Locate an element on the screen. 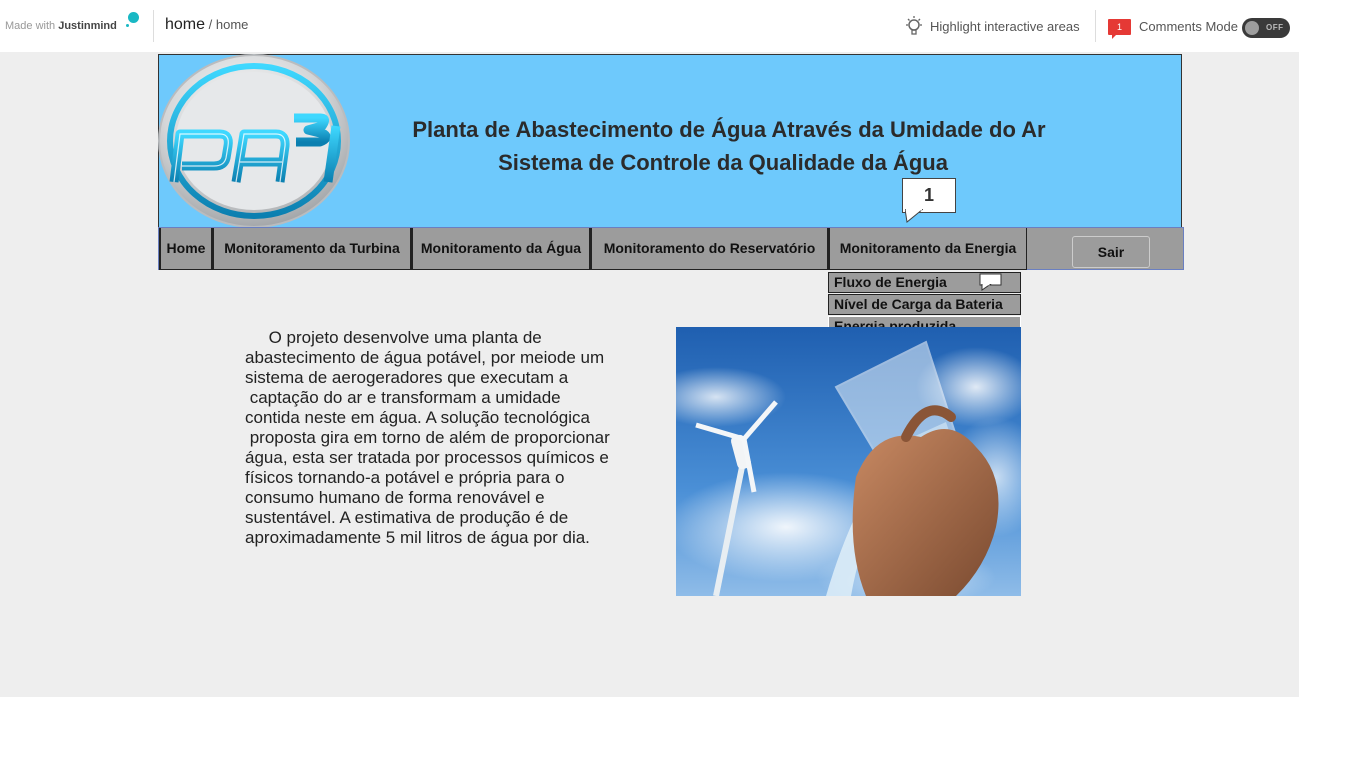  nav-monitoramento-agua: Monitoramento da Água is located at coordinates (500, 249).